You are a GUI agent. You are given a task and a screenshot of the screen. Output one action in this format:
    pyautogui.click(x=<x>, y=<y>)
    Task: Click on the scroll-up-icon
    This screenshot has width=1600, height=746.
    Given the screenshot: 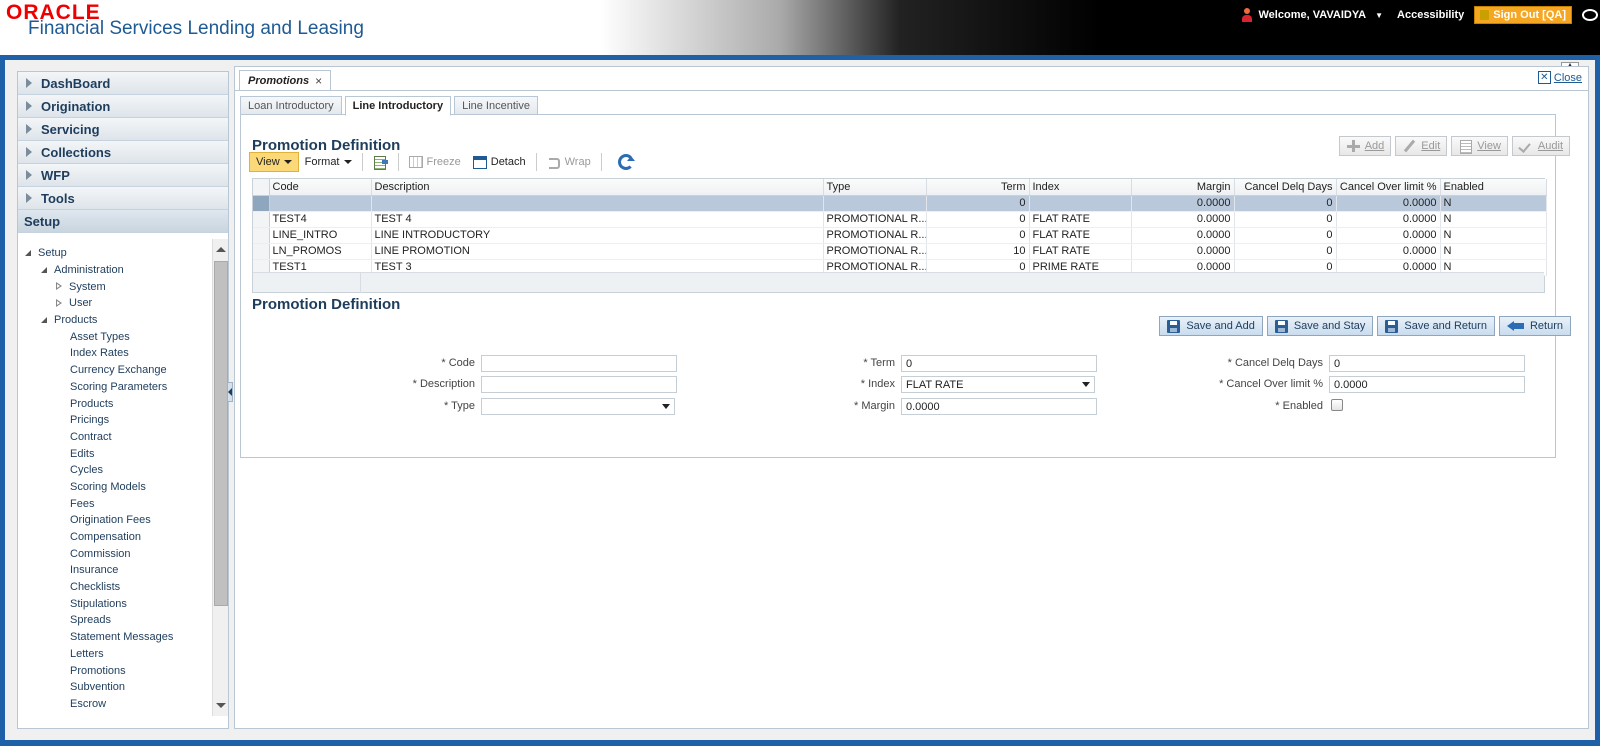 What is the action you would take?
    pyautogui.click(x=221, y=249)
    